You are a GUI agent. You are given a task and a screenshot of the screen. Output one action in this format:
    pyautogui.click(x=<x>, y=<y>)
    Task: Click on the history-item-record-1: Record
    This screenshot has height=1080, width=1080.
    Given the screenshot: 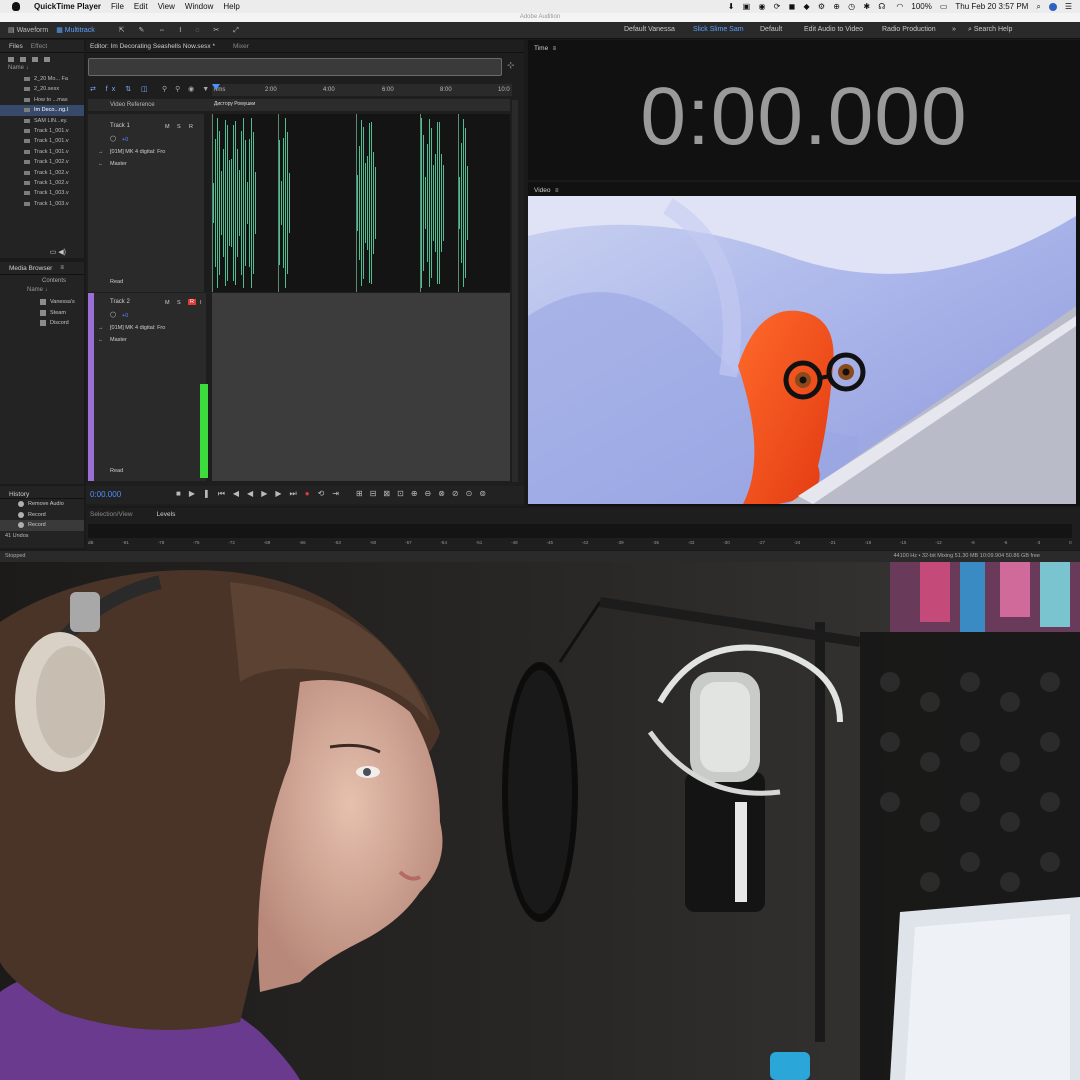 What is the action you would take?
    pyautogui.click(x=42, y=515)
    